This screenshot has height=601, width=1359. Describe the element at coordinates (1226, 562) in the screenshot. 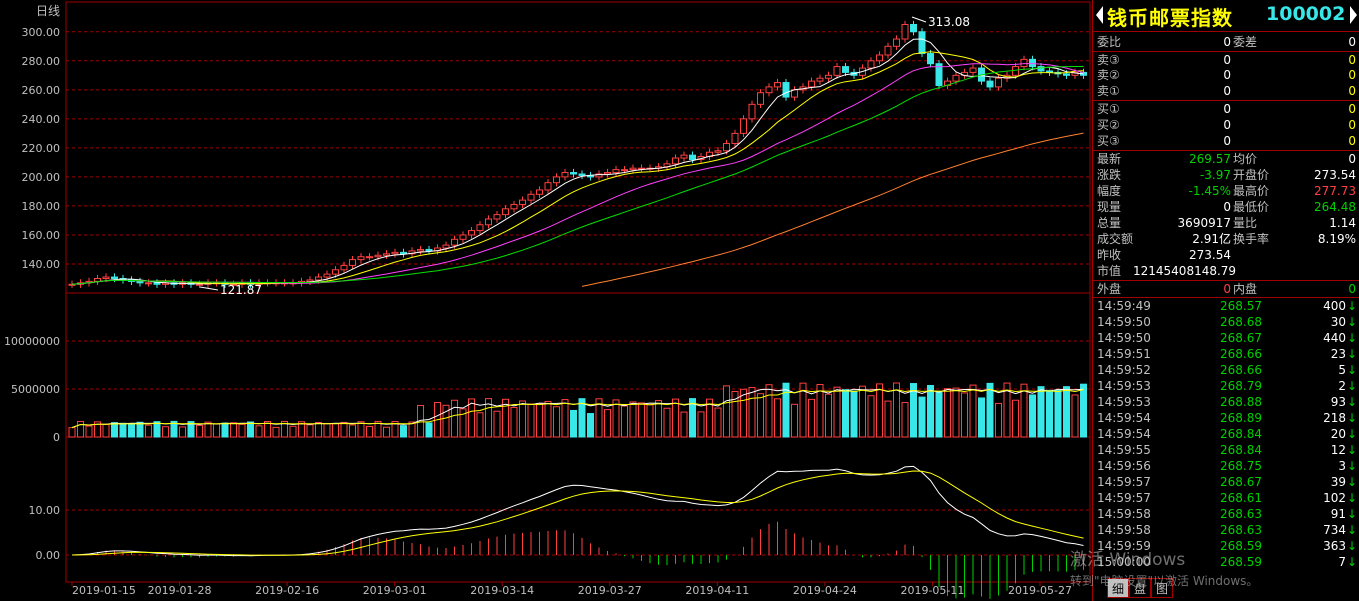

I see `tick-row: 15:00:00 268.59 7 ↓` at that location.